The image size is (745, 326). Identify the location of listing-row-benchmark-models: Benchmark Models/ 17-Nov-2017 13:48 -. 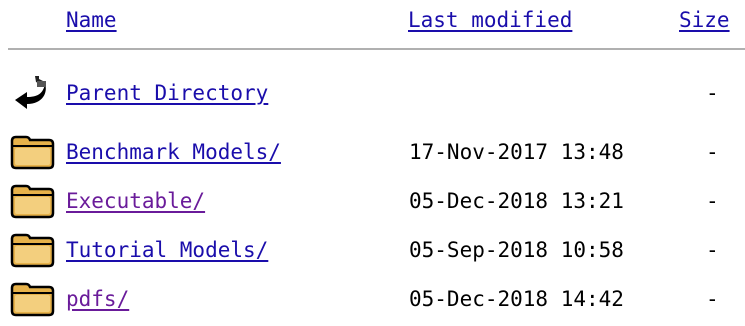
(372, 151).